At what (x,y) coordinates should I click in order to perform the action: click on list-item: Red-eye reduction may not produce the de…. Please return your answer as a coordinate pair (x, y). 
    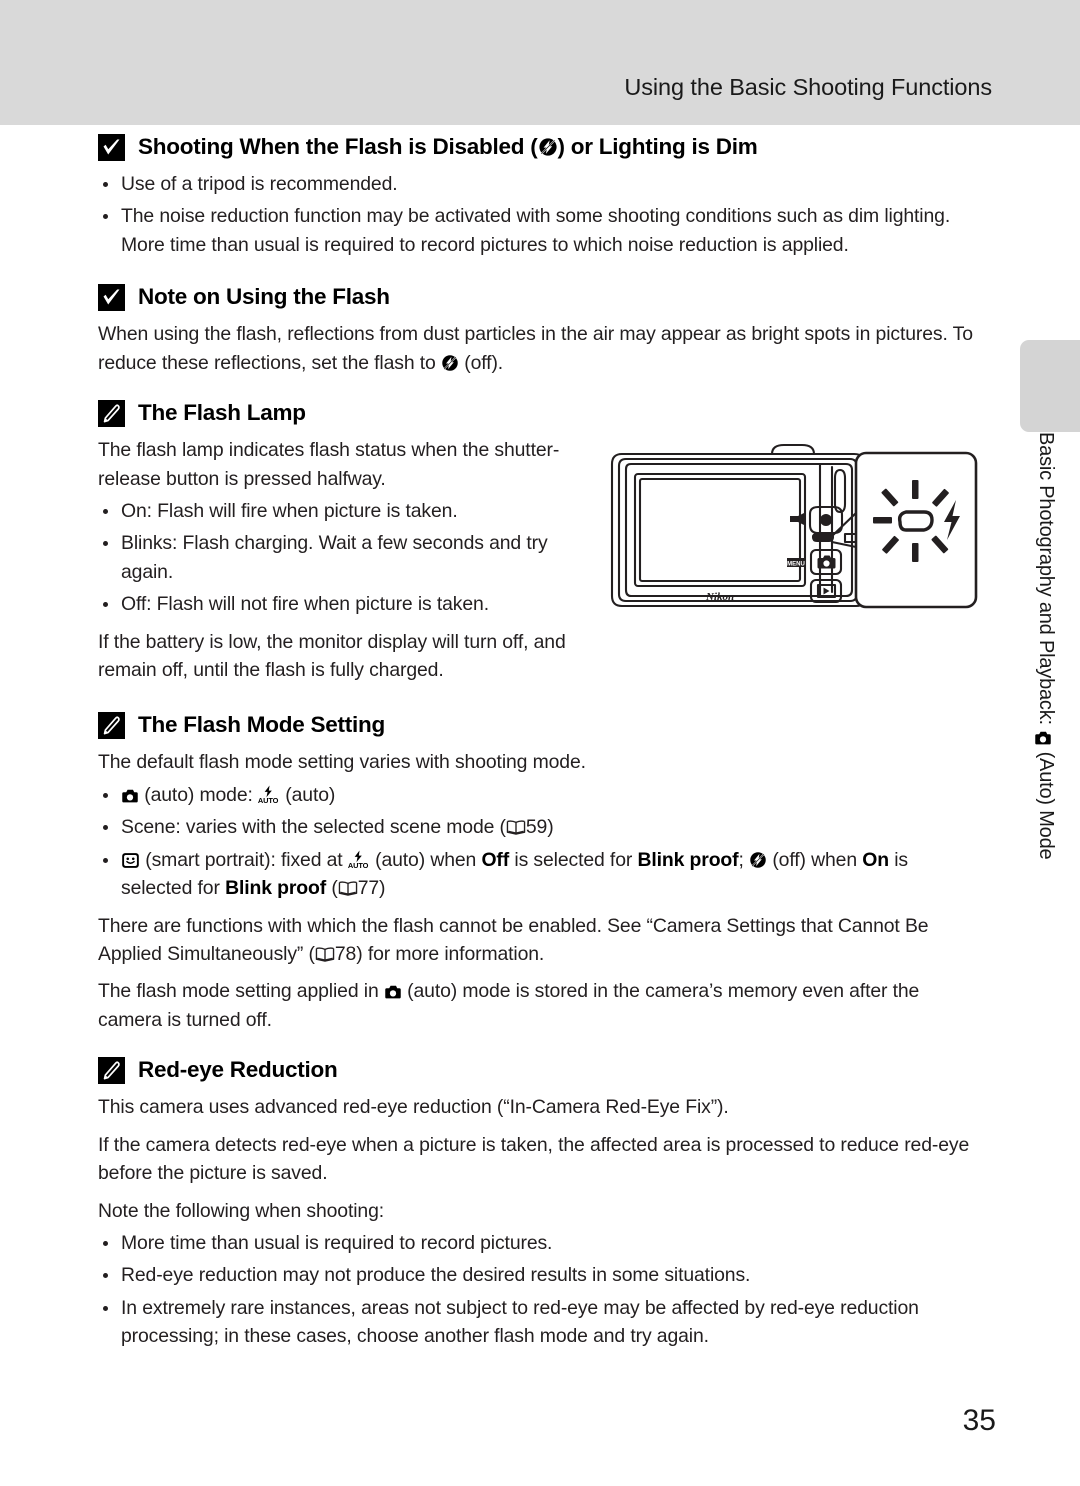
    Looking at the image, I should click on (539, 1275).